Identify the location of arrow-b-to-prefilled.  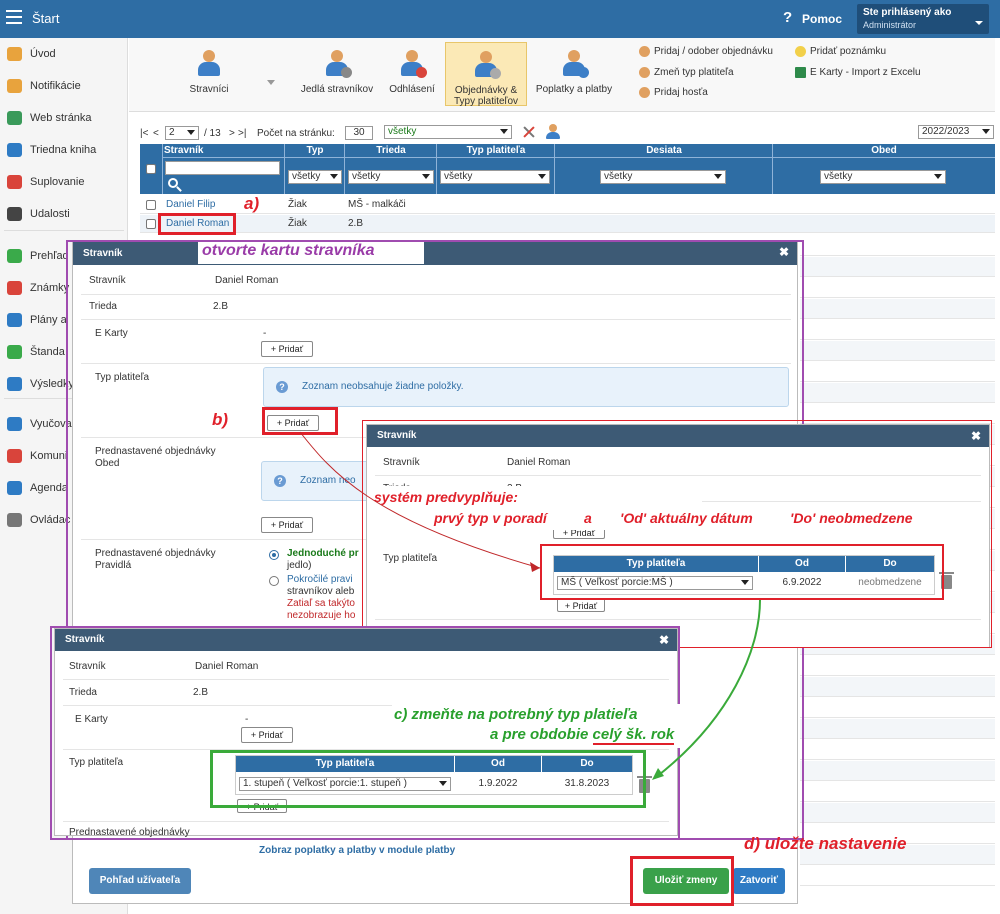
(420, 500).